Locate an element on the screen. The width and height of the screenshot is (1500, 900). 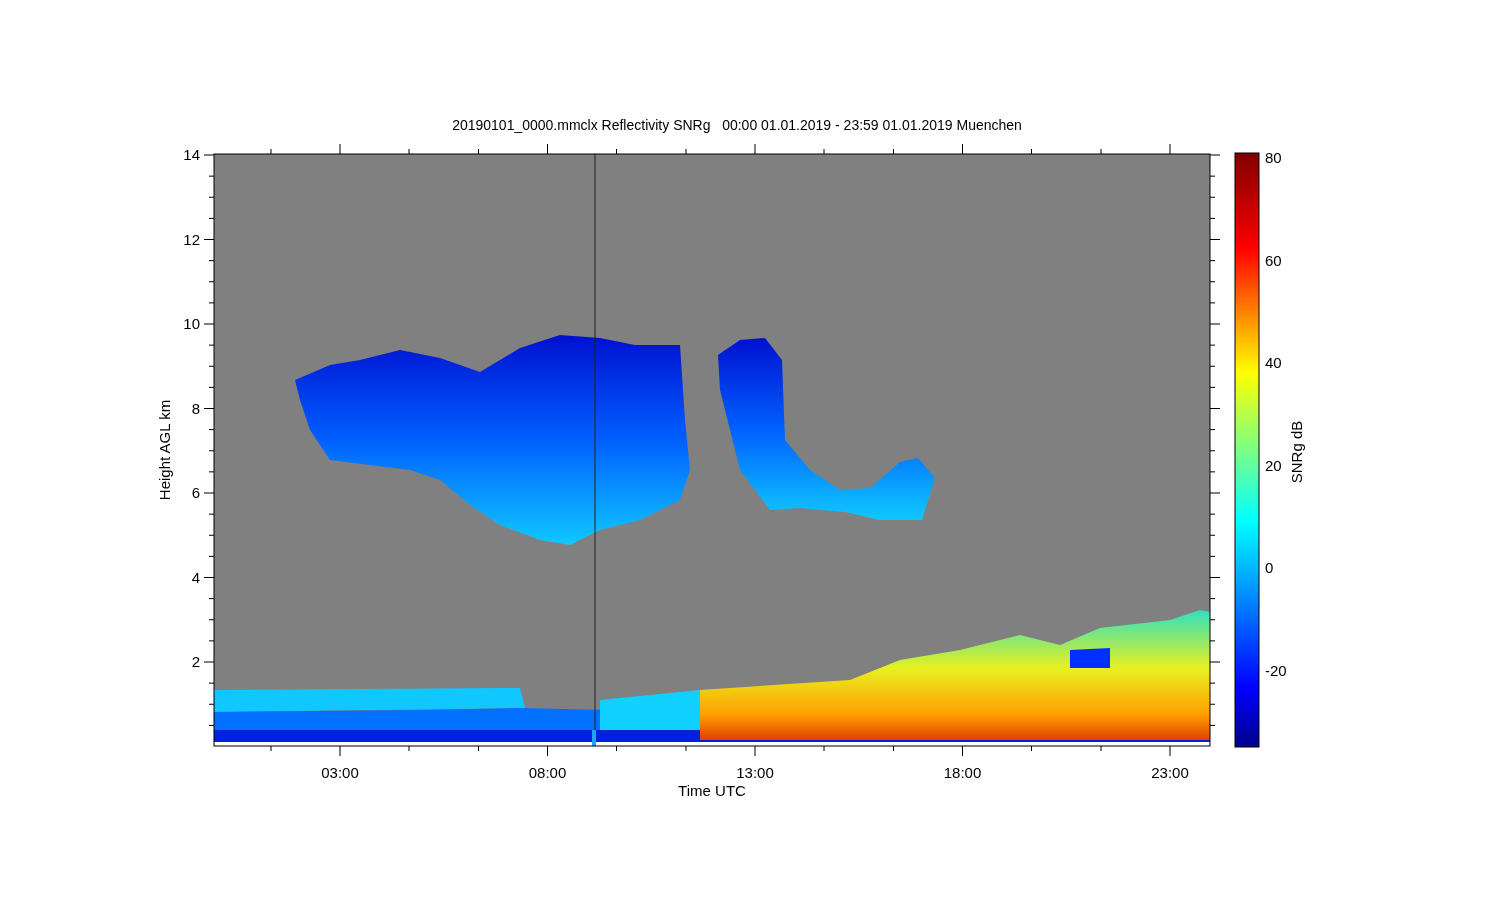
x-tick-label: 23:00 is located at coordinates (1170, 772).